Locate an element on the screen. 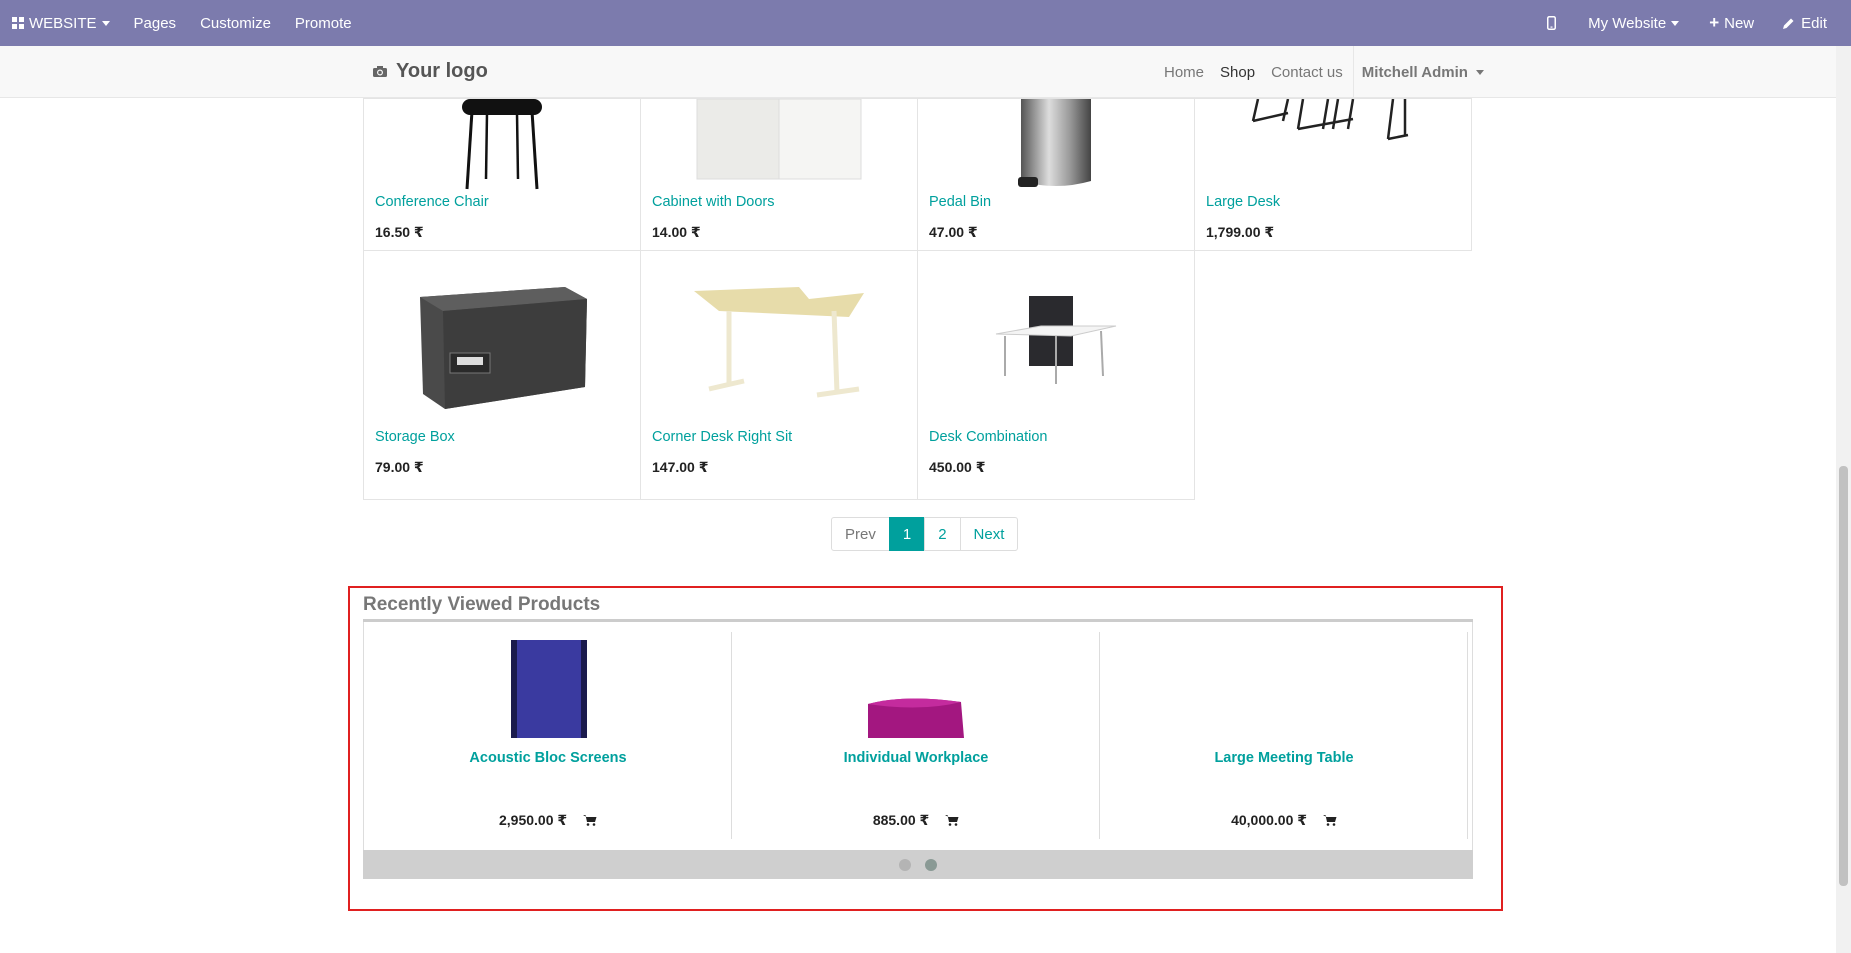 This screenshot has width=1851, height=953. user-menu: Mitchell Admin is located at coordinates (1418, 72).